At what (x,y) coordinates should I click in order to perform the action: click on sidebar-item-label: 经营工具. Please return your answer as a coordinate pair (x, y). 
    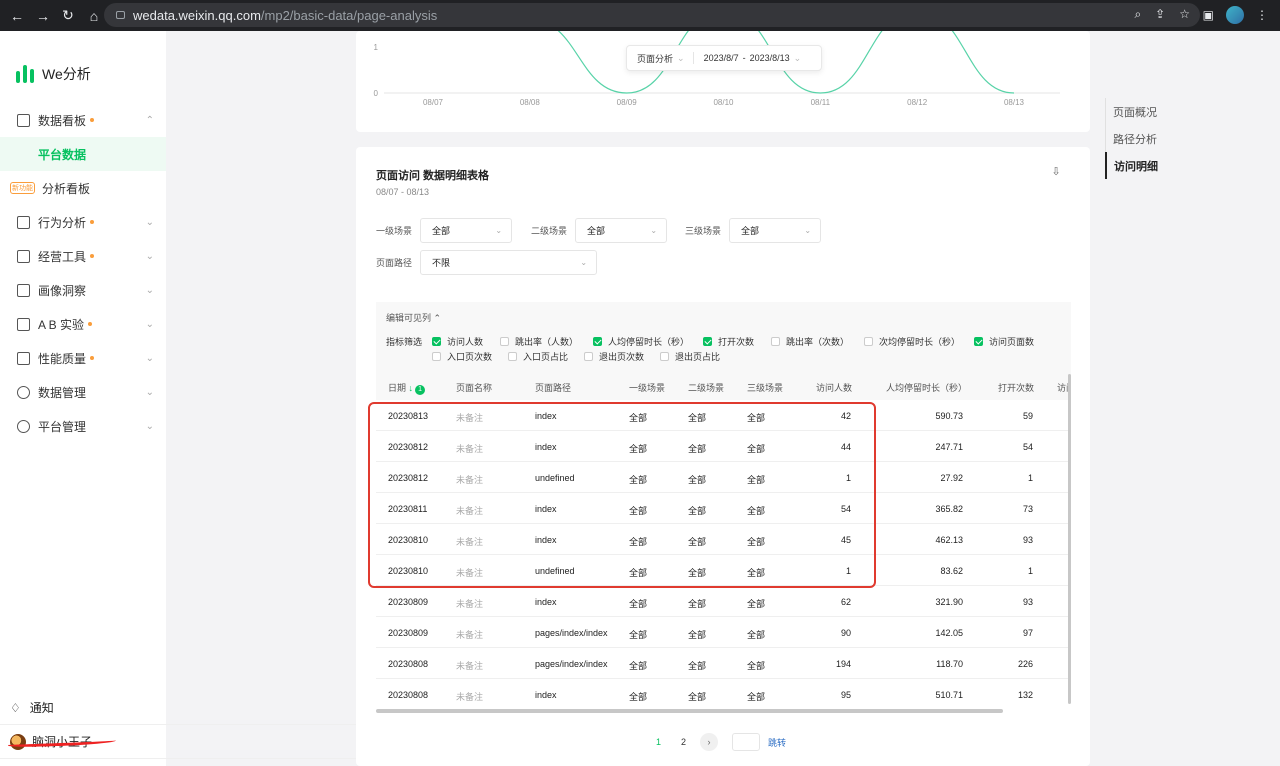
    Looking at the image, I should click on (62, 256).